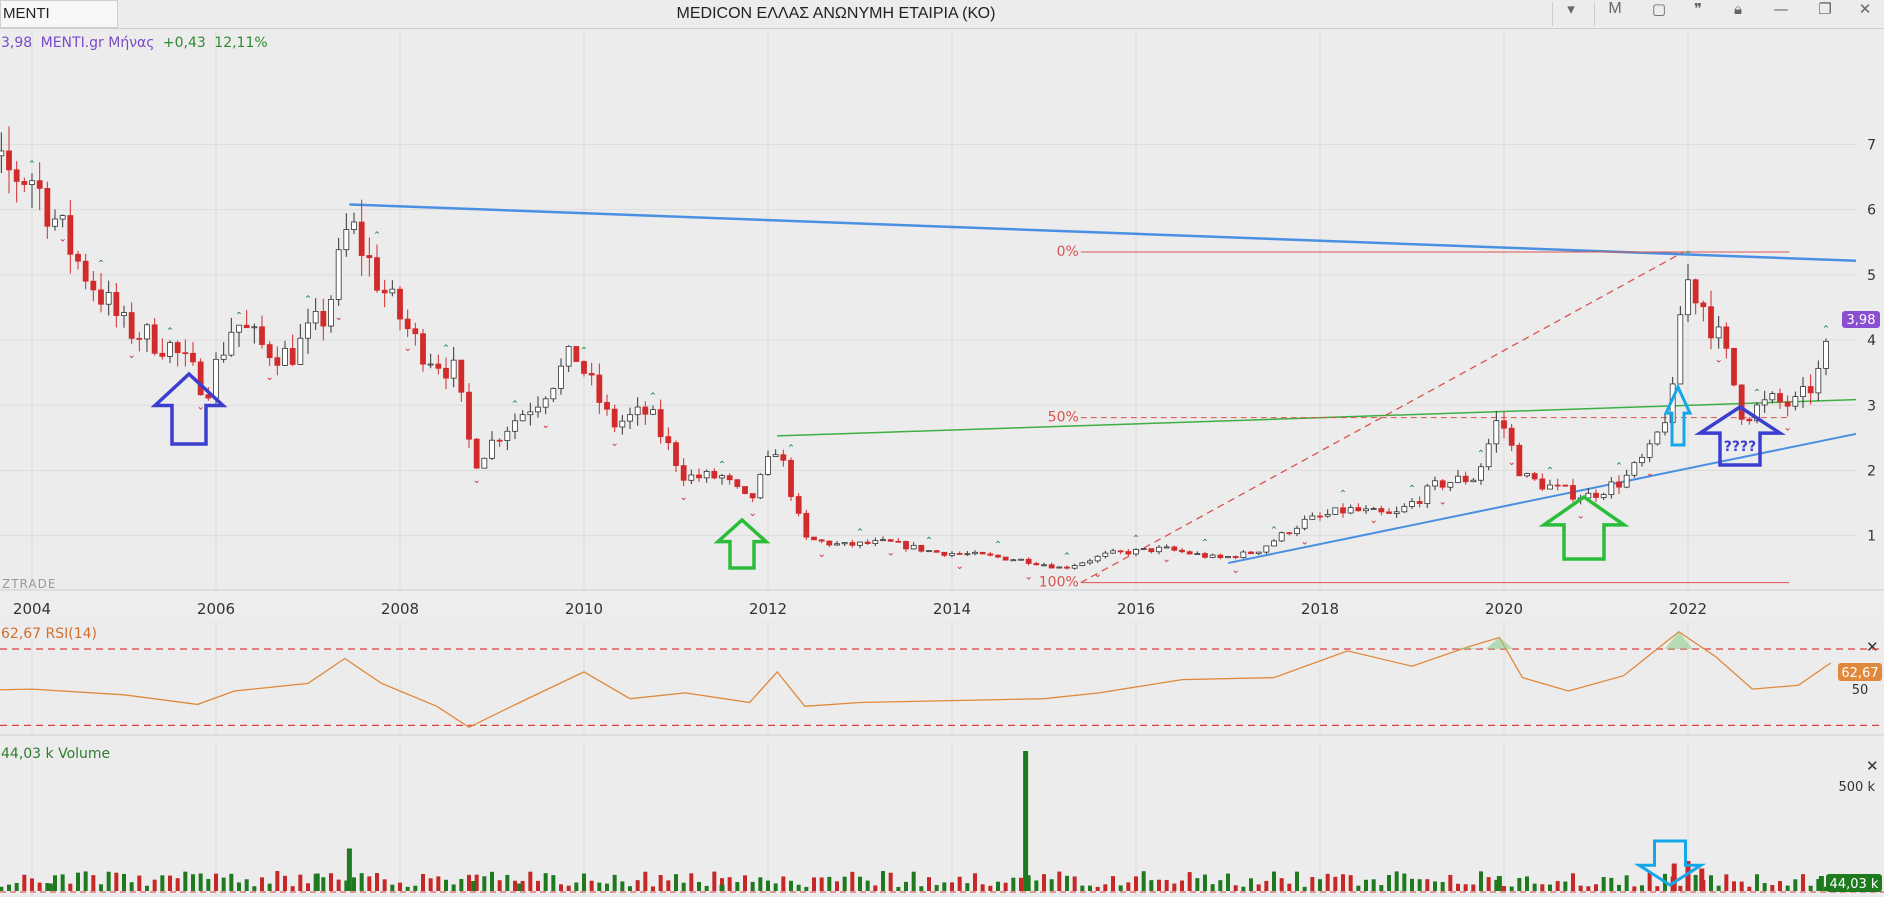  Describe the element at coordinates (1571, 14) in the screenshot. I see `chevron-down-icon: ▾` at that location.